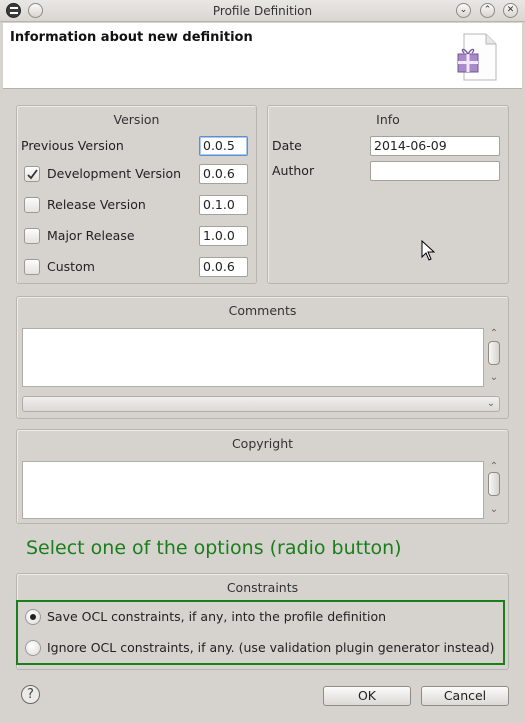 The width and height of the screenshot is (525, 723). Describe the element at coordinates (223, 236) in the screenshot. I see `major-release-field: 1.0.0` at that location.